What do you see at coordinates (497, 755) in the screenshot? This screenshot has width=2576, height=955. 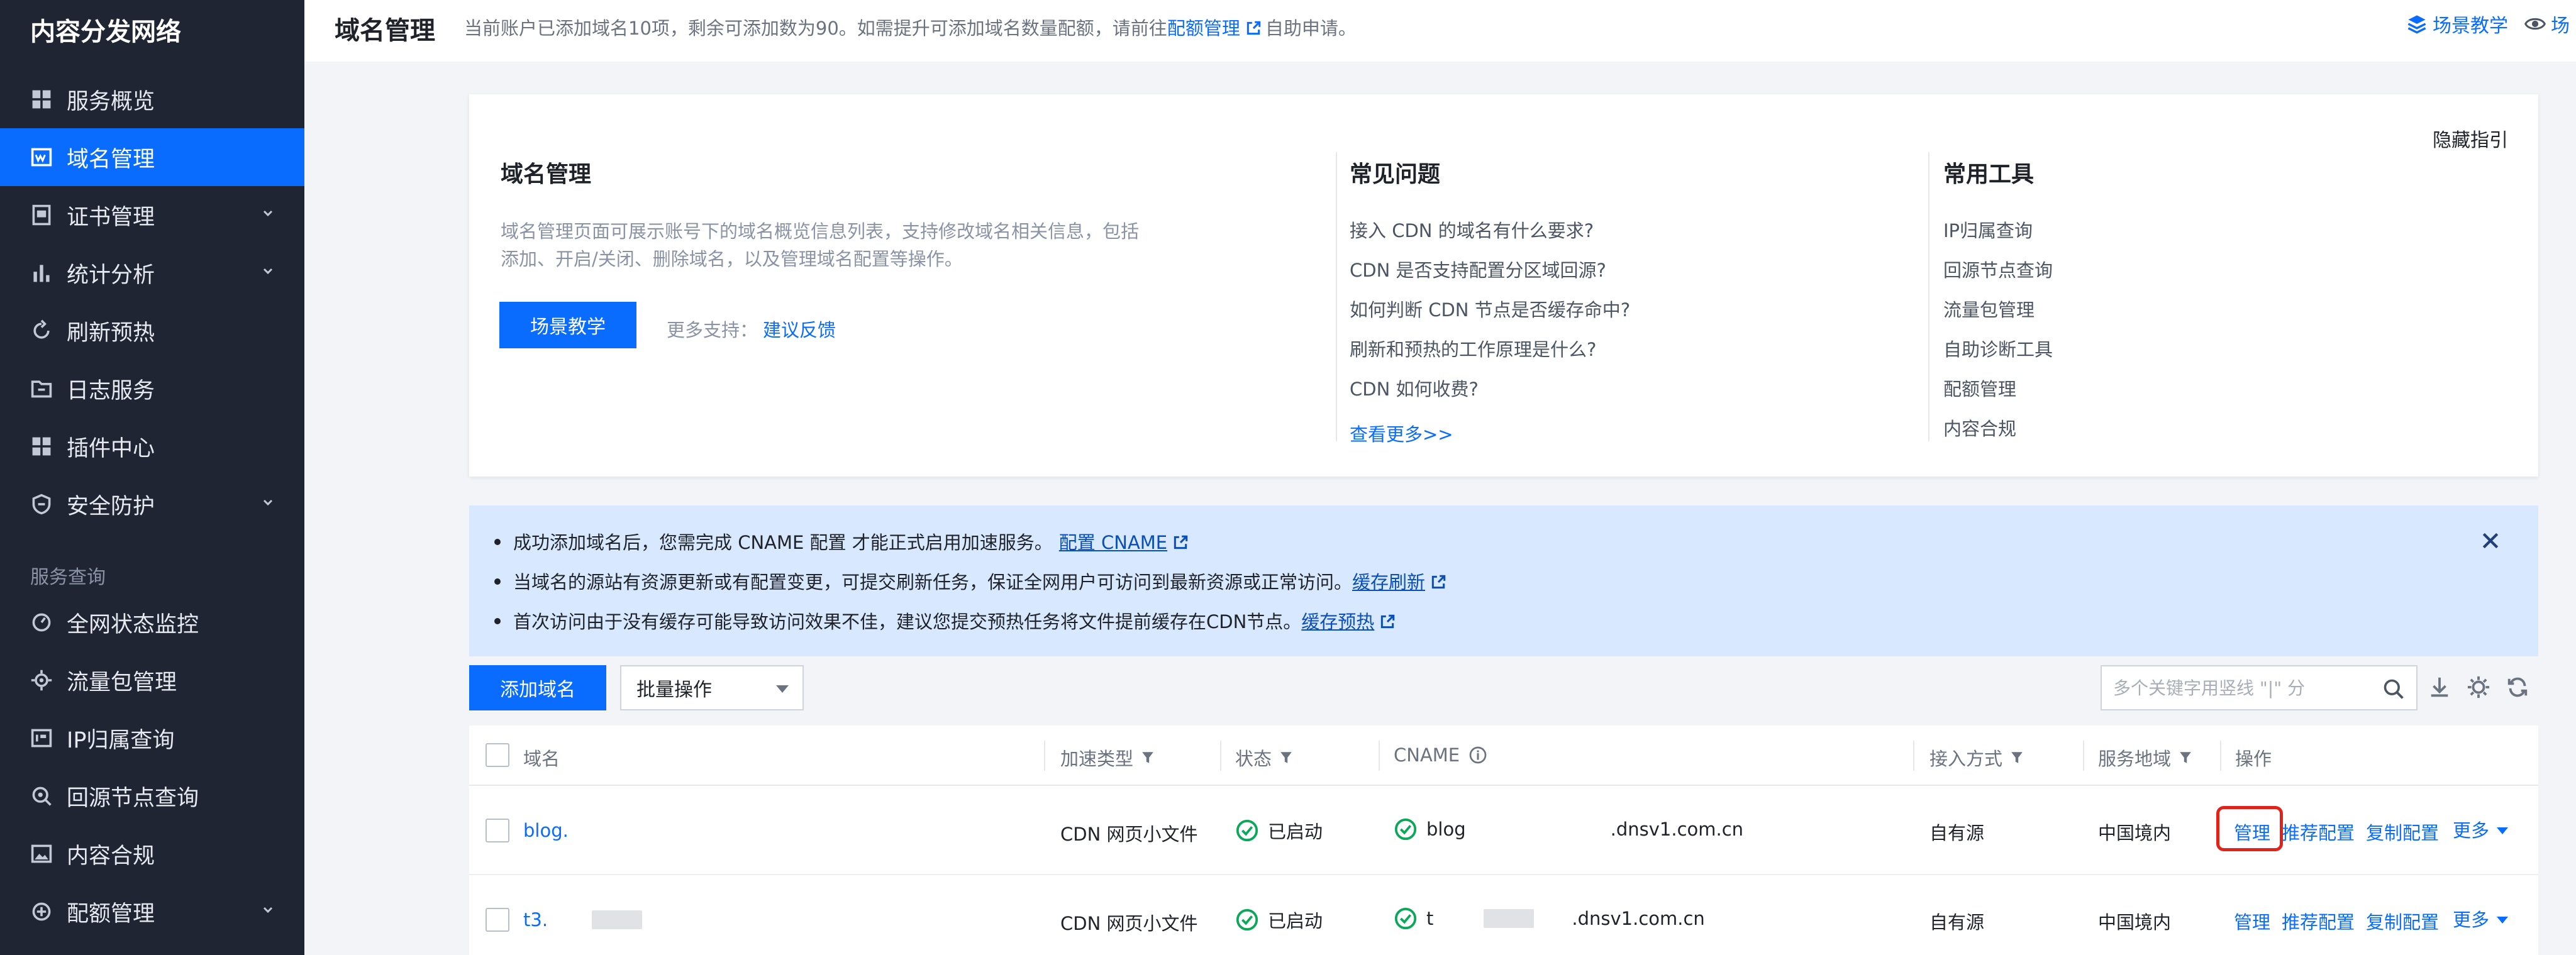 I see `select-all-checkbox` at bounding box center [497, 755].